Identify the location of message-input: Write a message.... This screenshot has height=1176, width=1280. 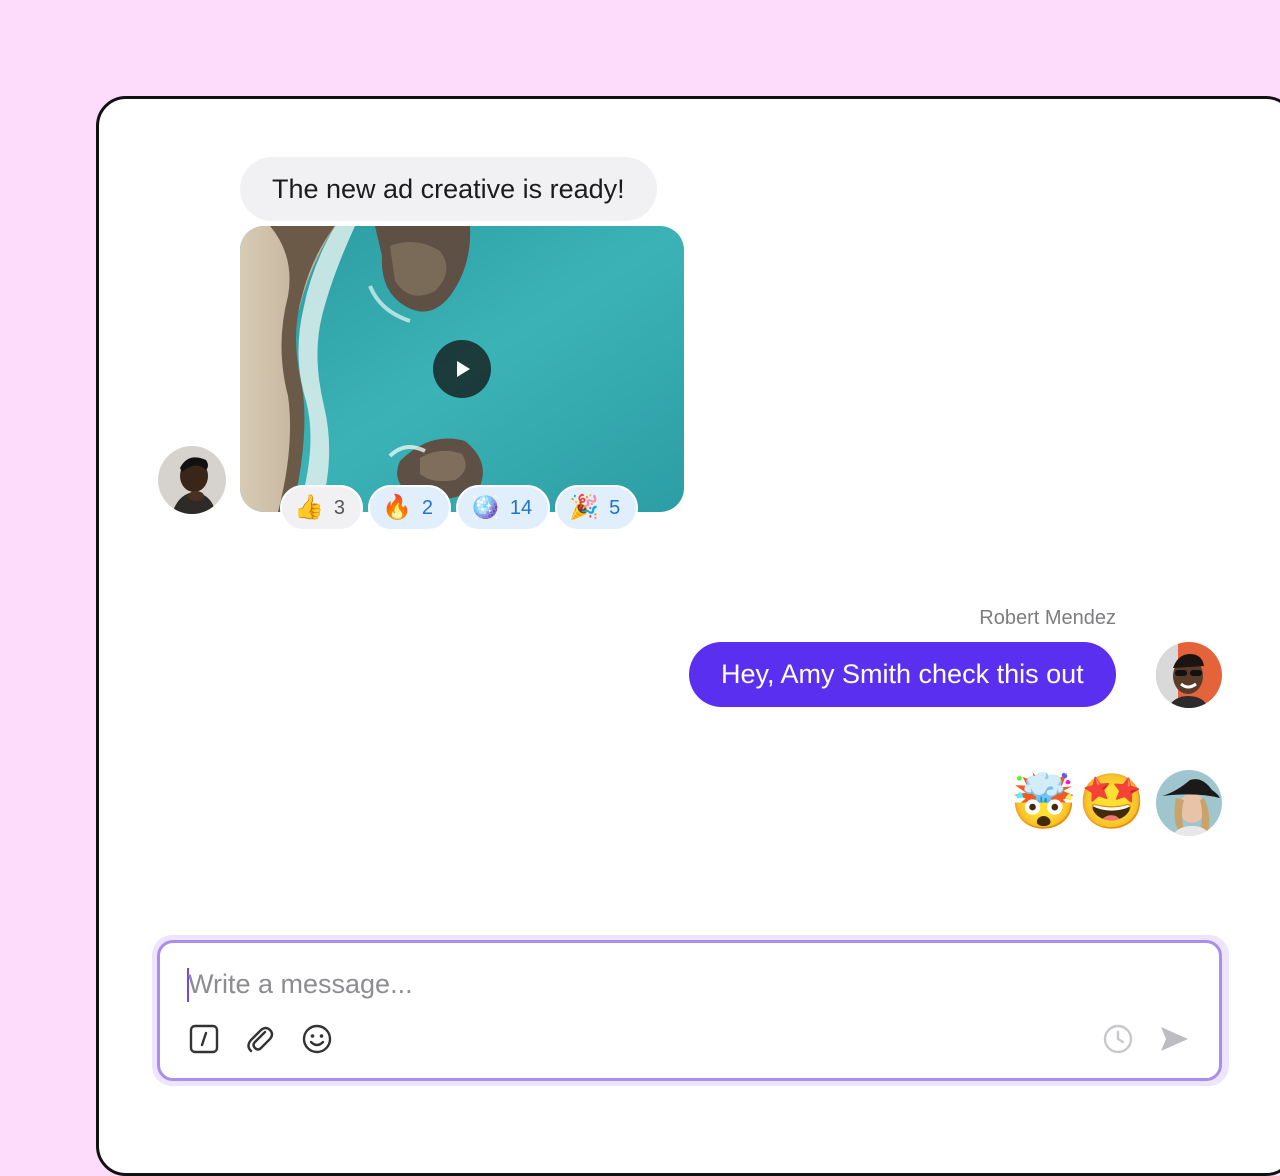
(300, 984).